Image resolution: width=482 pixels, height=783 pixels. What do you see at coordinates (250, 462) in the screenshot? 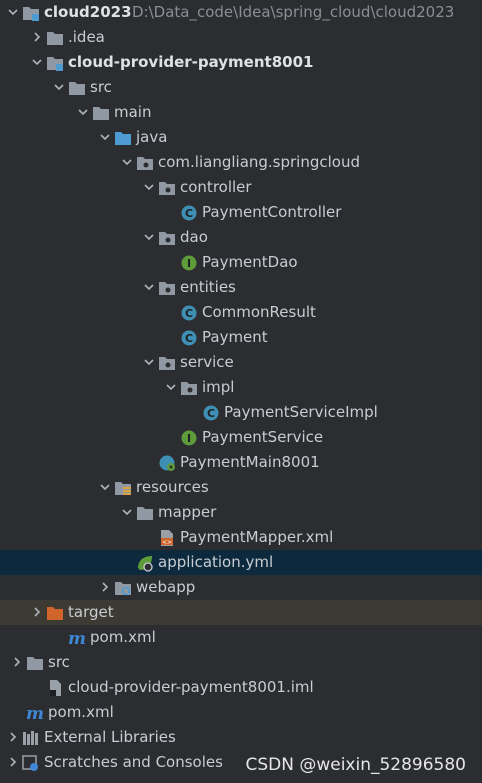
I see `tree-node-label: PaymentMain8001` at bounding box center [250, 462].